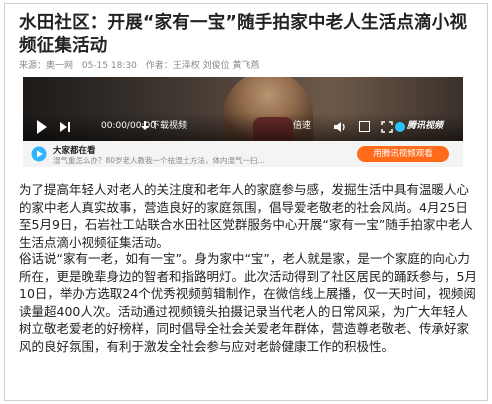 The width and height of the screenshot is (492, 404). What do you see at coordinates (387, 127) in the screenshot?
I see `fullscreen-icon` at bounding box center [387, 127].